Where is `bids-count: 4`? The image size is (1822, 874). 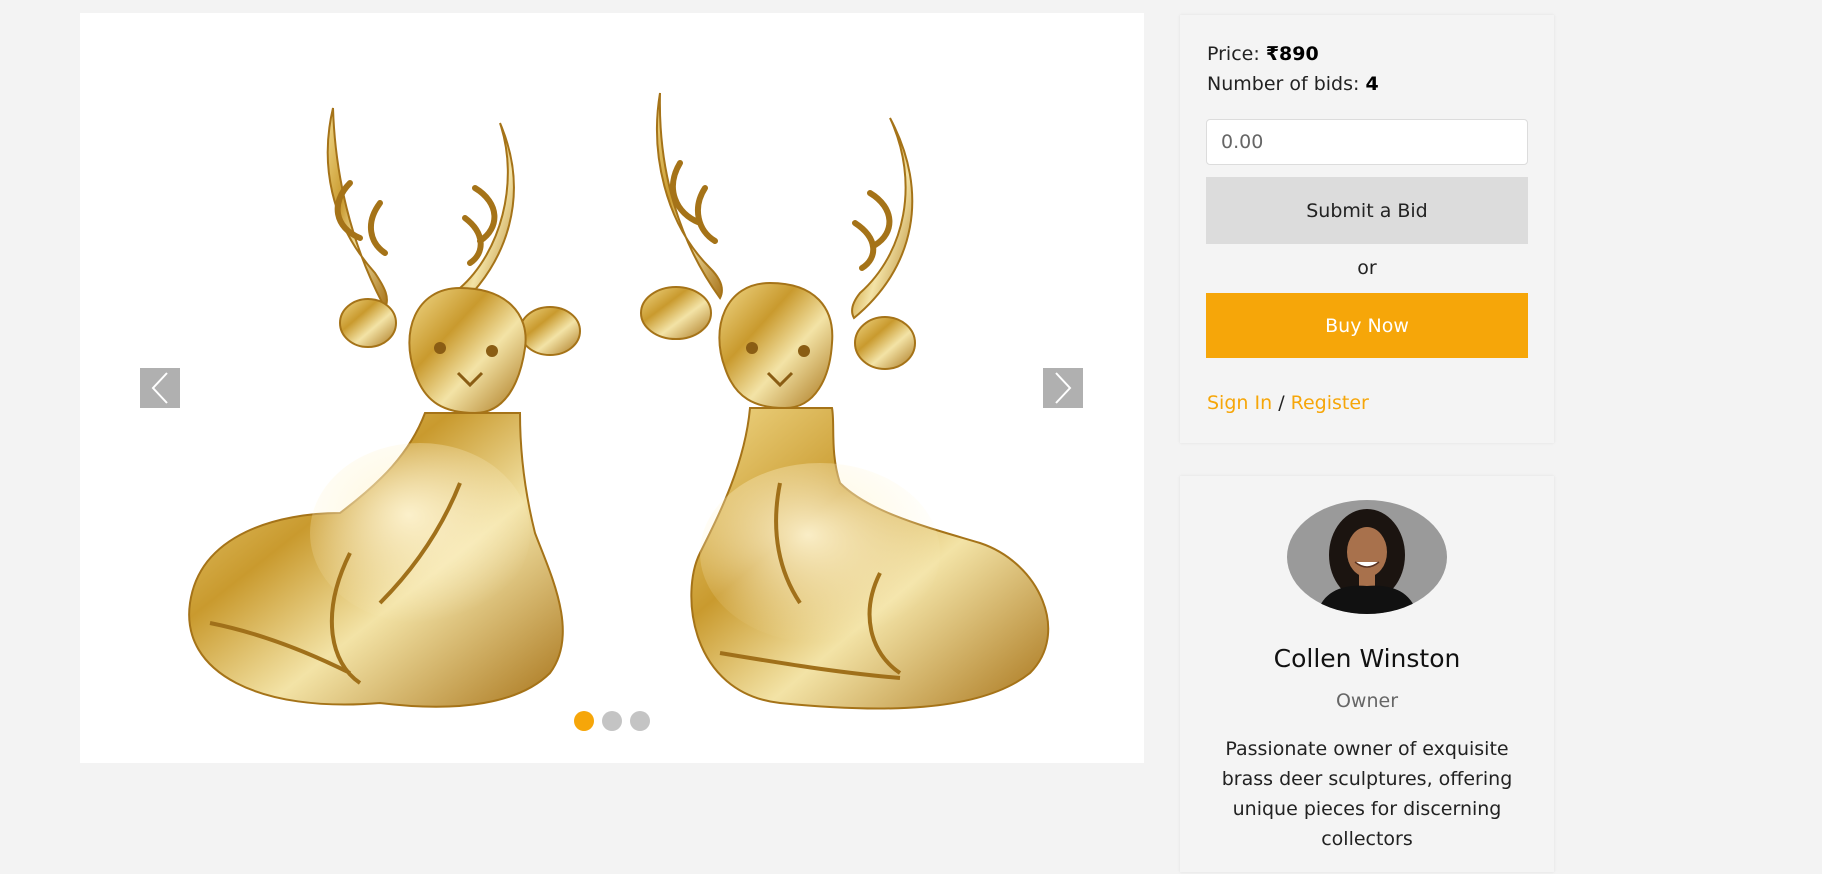 bids-count: 4 is located at coordinates (1372, 84).